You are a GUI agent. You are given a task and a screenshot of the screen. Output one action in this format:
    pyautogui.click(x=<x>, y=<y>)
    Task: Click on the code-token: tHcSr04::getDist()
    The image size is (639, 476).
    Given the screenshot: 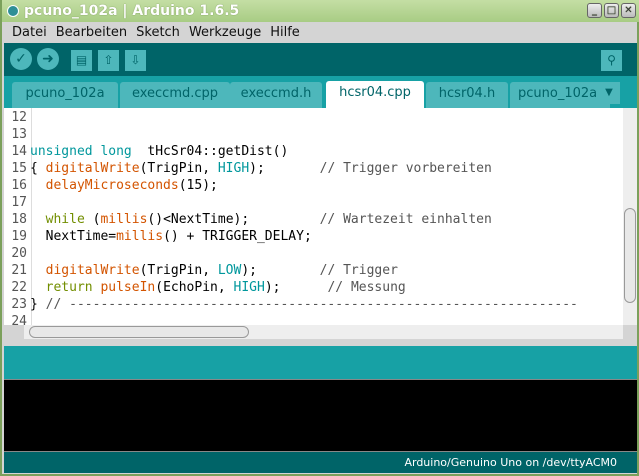 What is the action you would take?
    pyautogui.click(x=210, y=151)
    